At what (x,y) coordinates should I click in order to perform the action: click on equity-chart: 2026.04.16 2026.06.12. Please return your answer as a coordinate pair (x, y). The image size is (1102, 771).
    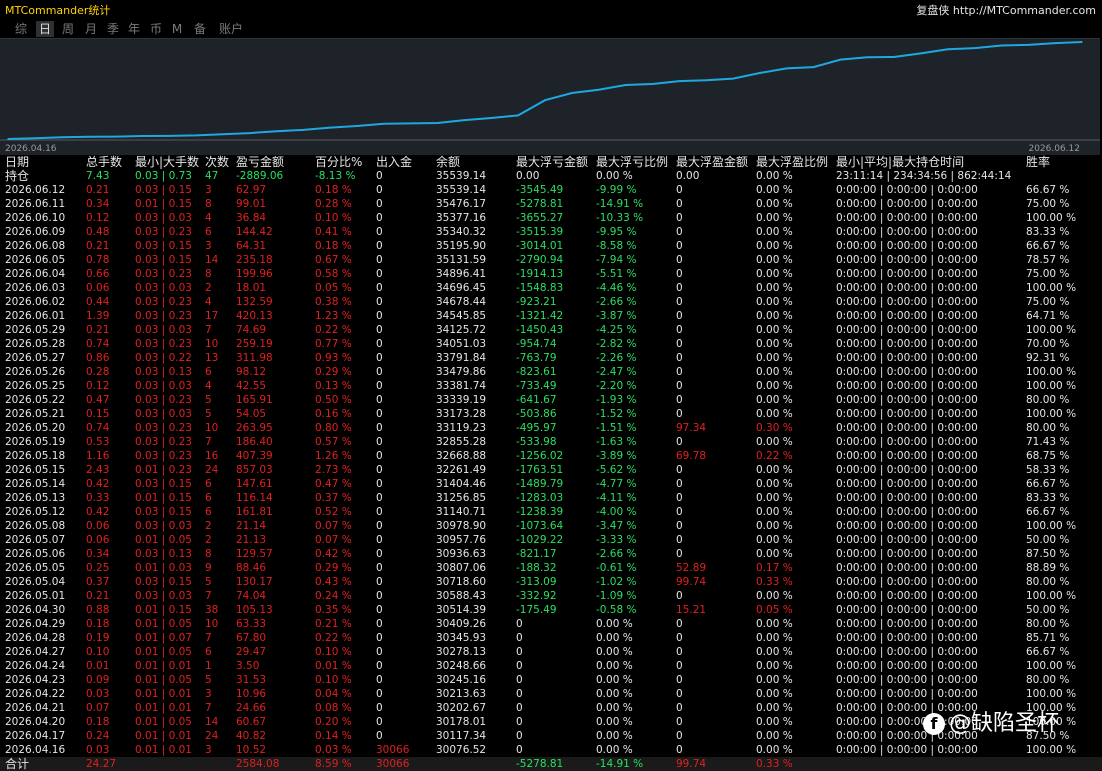
    Looking at the image, I should click on (550, 97).